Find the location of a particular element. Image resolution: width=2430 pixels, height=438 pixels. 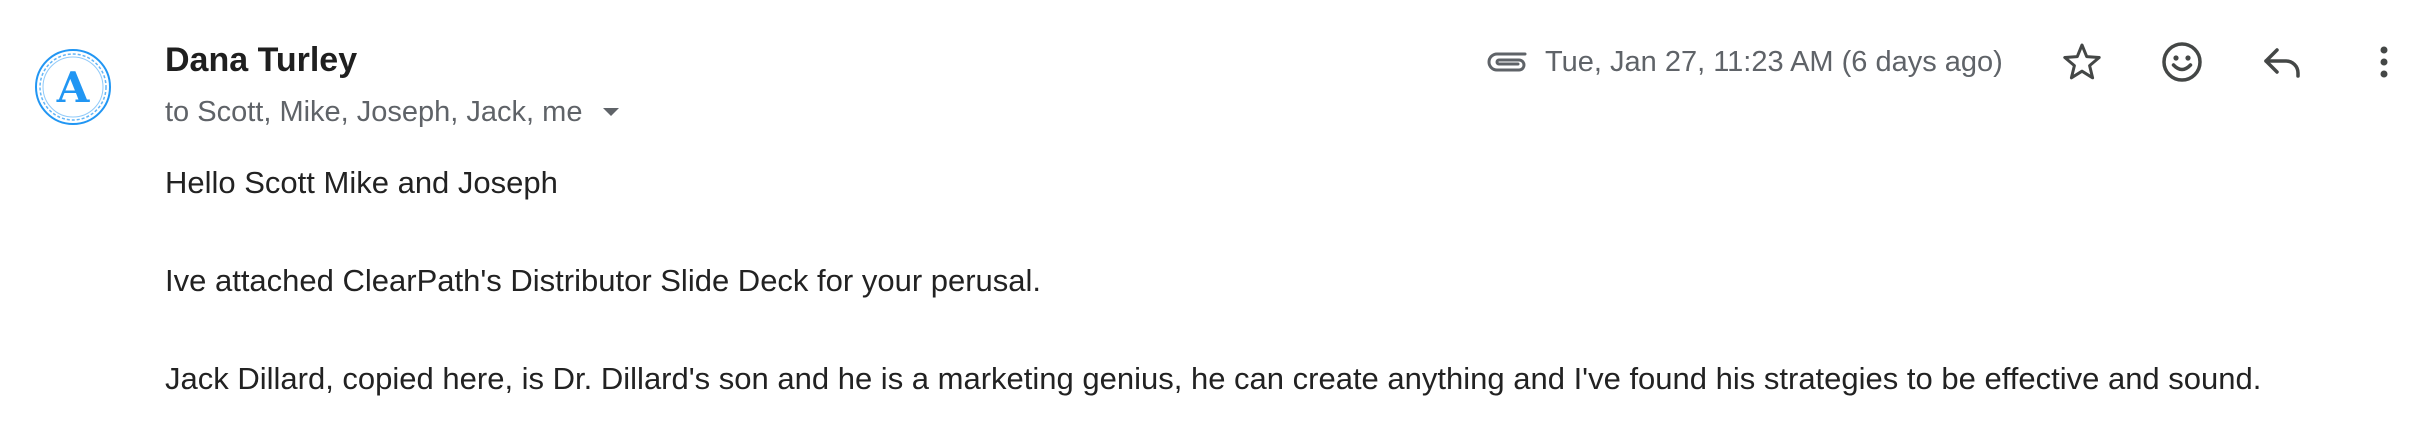

attachment-icon is located at coordinates (1507, 62).